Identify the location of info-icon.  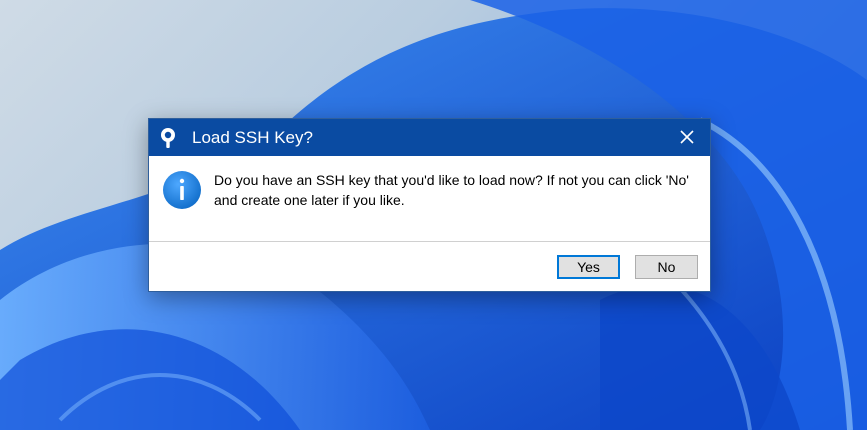
(182, 190).